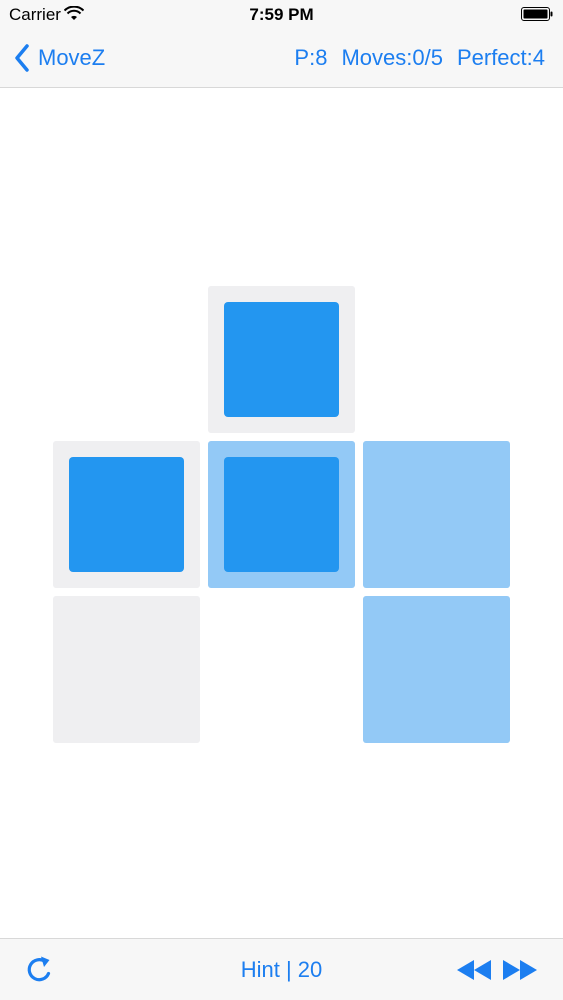  What do you see at coordinates (281, 969) in the screenshot?
I see `bottom-toolbar: Hint | 20` at bounding box center [281, 969].